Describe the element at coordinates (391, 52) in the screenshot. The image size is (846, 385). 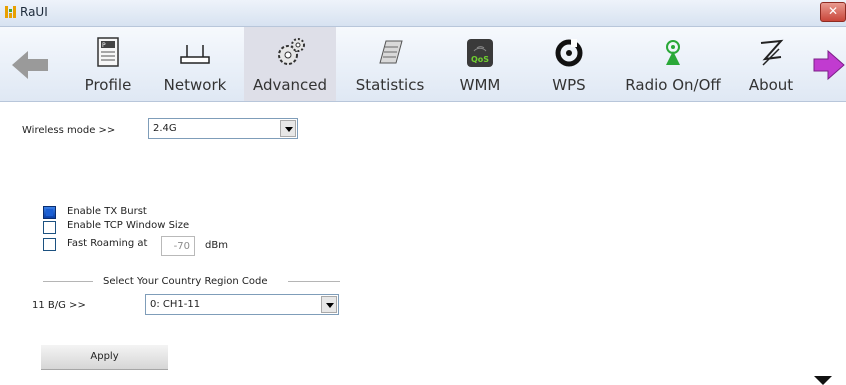
I see `statistics-icon` at that location.